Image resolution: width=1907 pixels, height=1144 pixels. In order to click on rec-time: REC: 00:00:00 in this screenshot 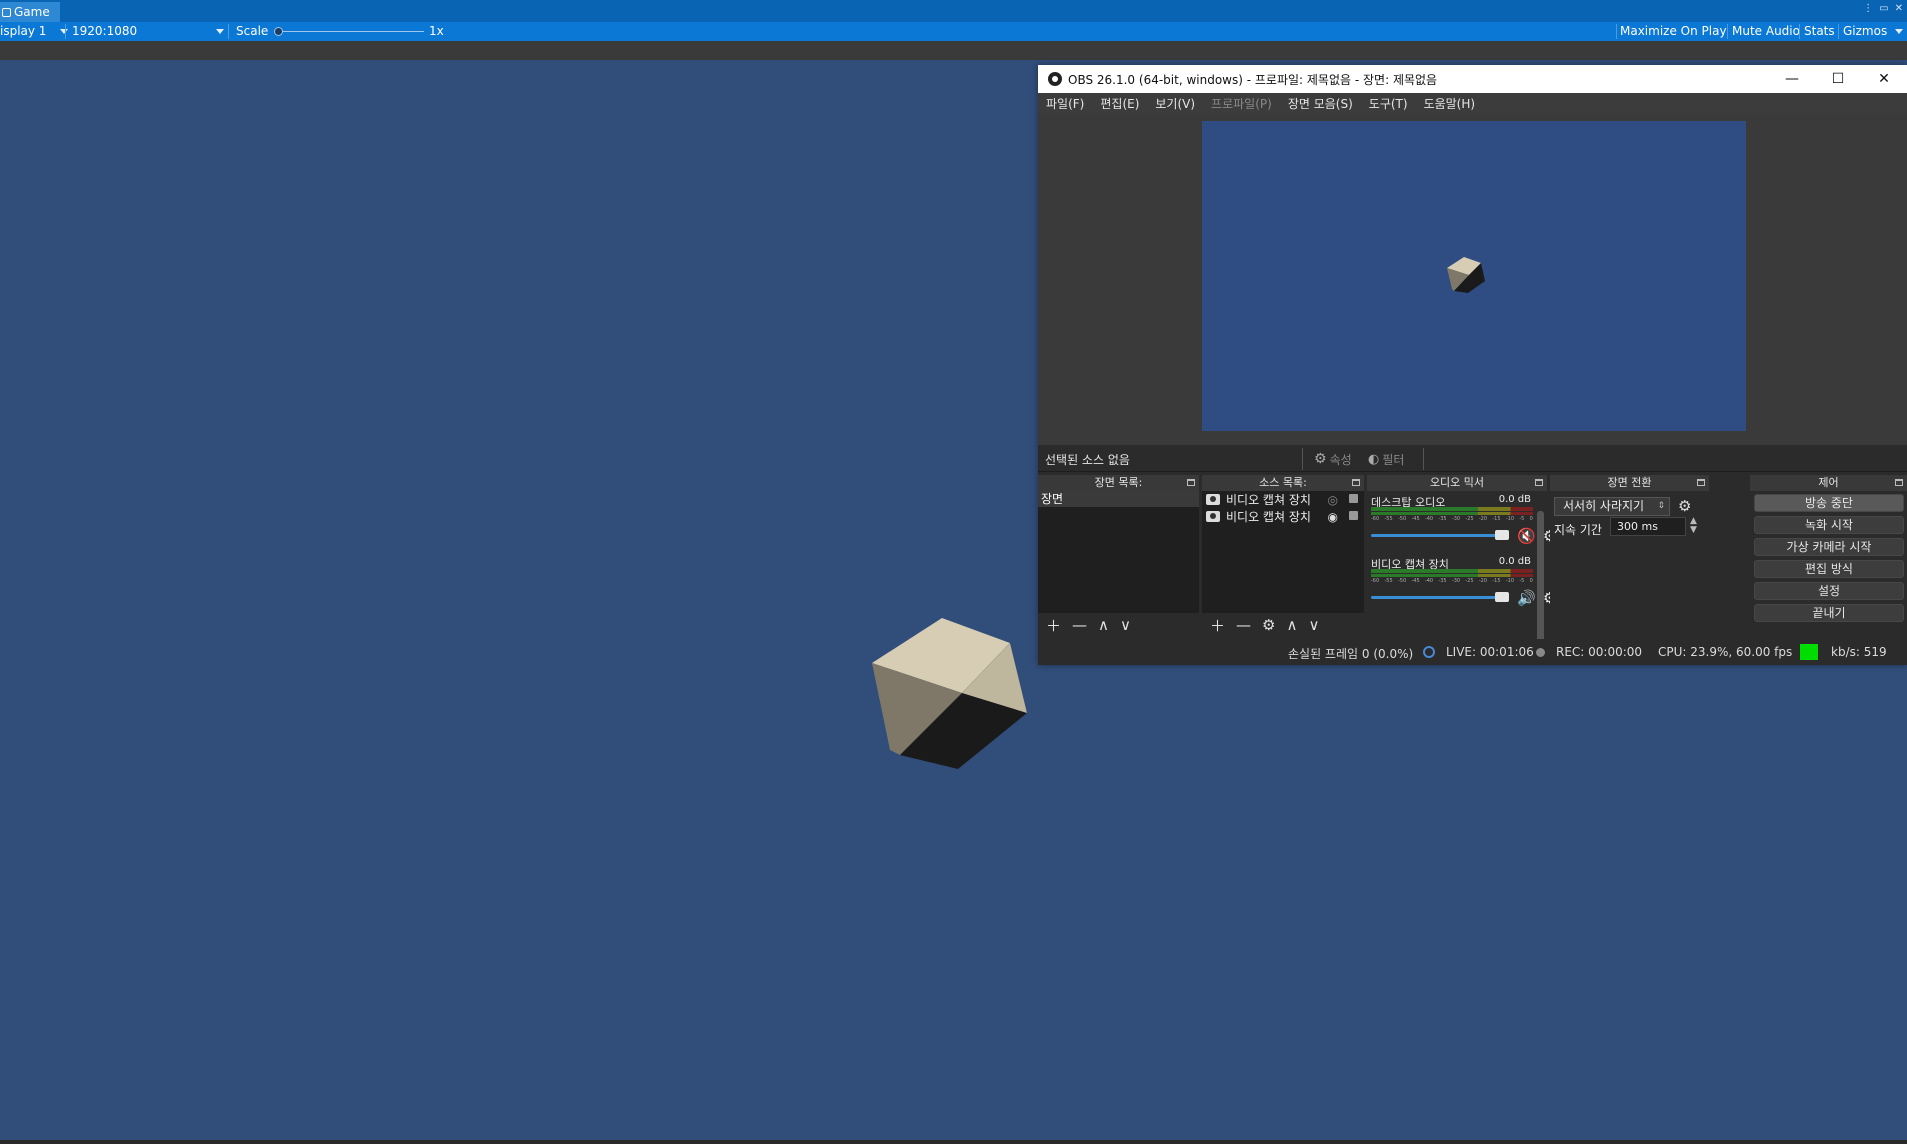, I will do `click(1599, 652)`.